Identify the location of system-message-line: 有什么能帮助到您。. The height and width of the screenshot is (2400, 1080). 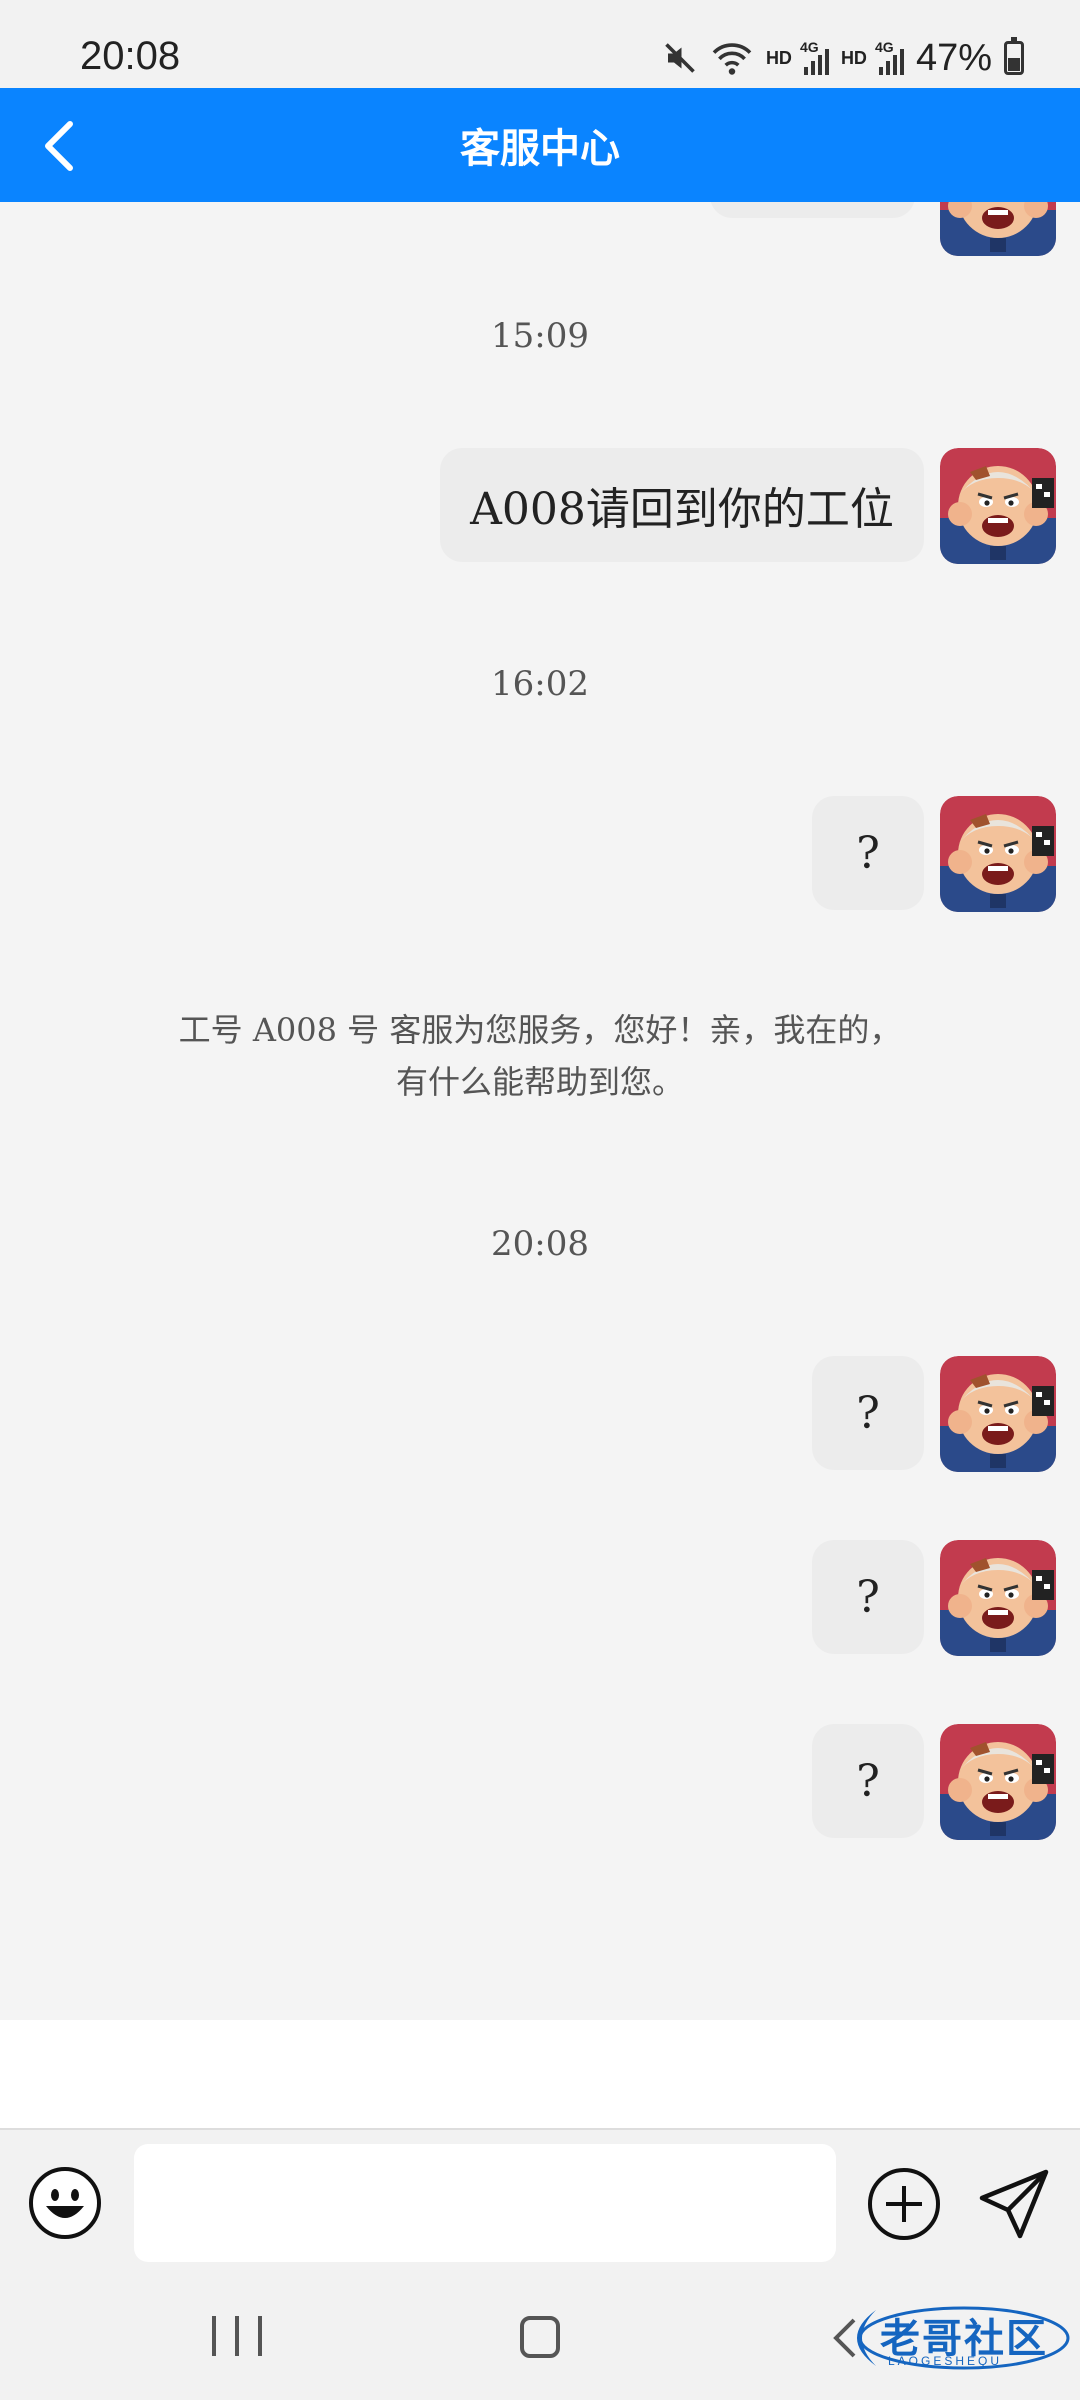
(539, 1082).